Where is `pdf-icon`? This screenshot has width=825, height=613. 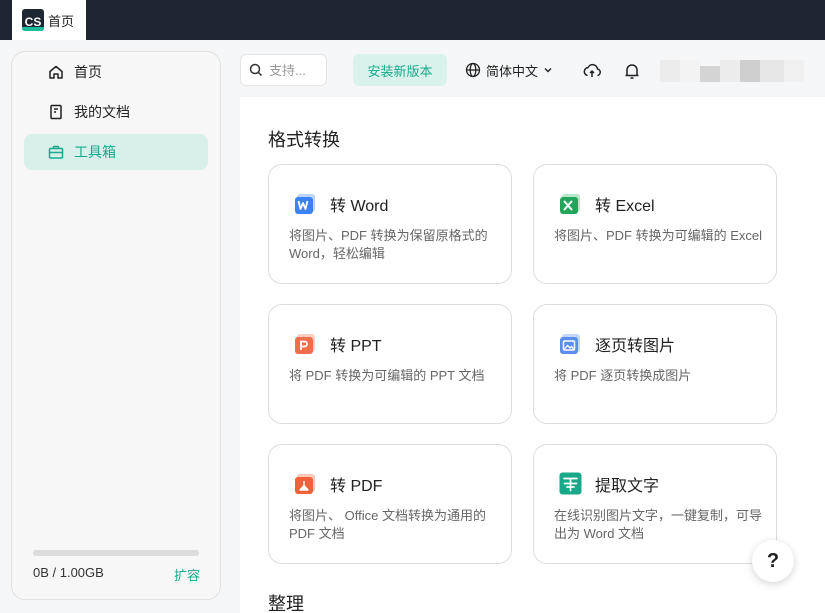
pdf-icon is located at coordinates (305, 483).